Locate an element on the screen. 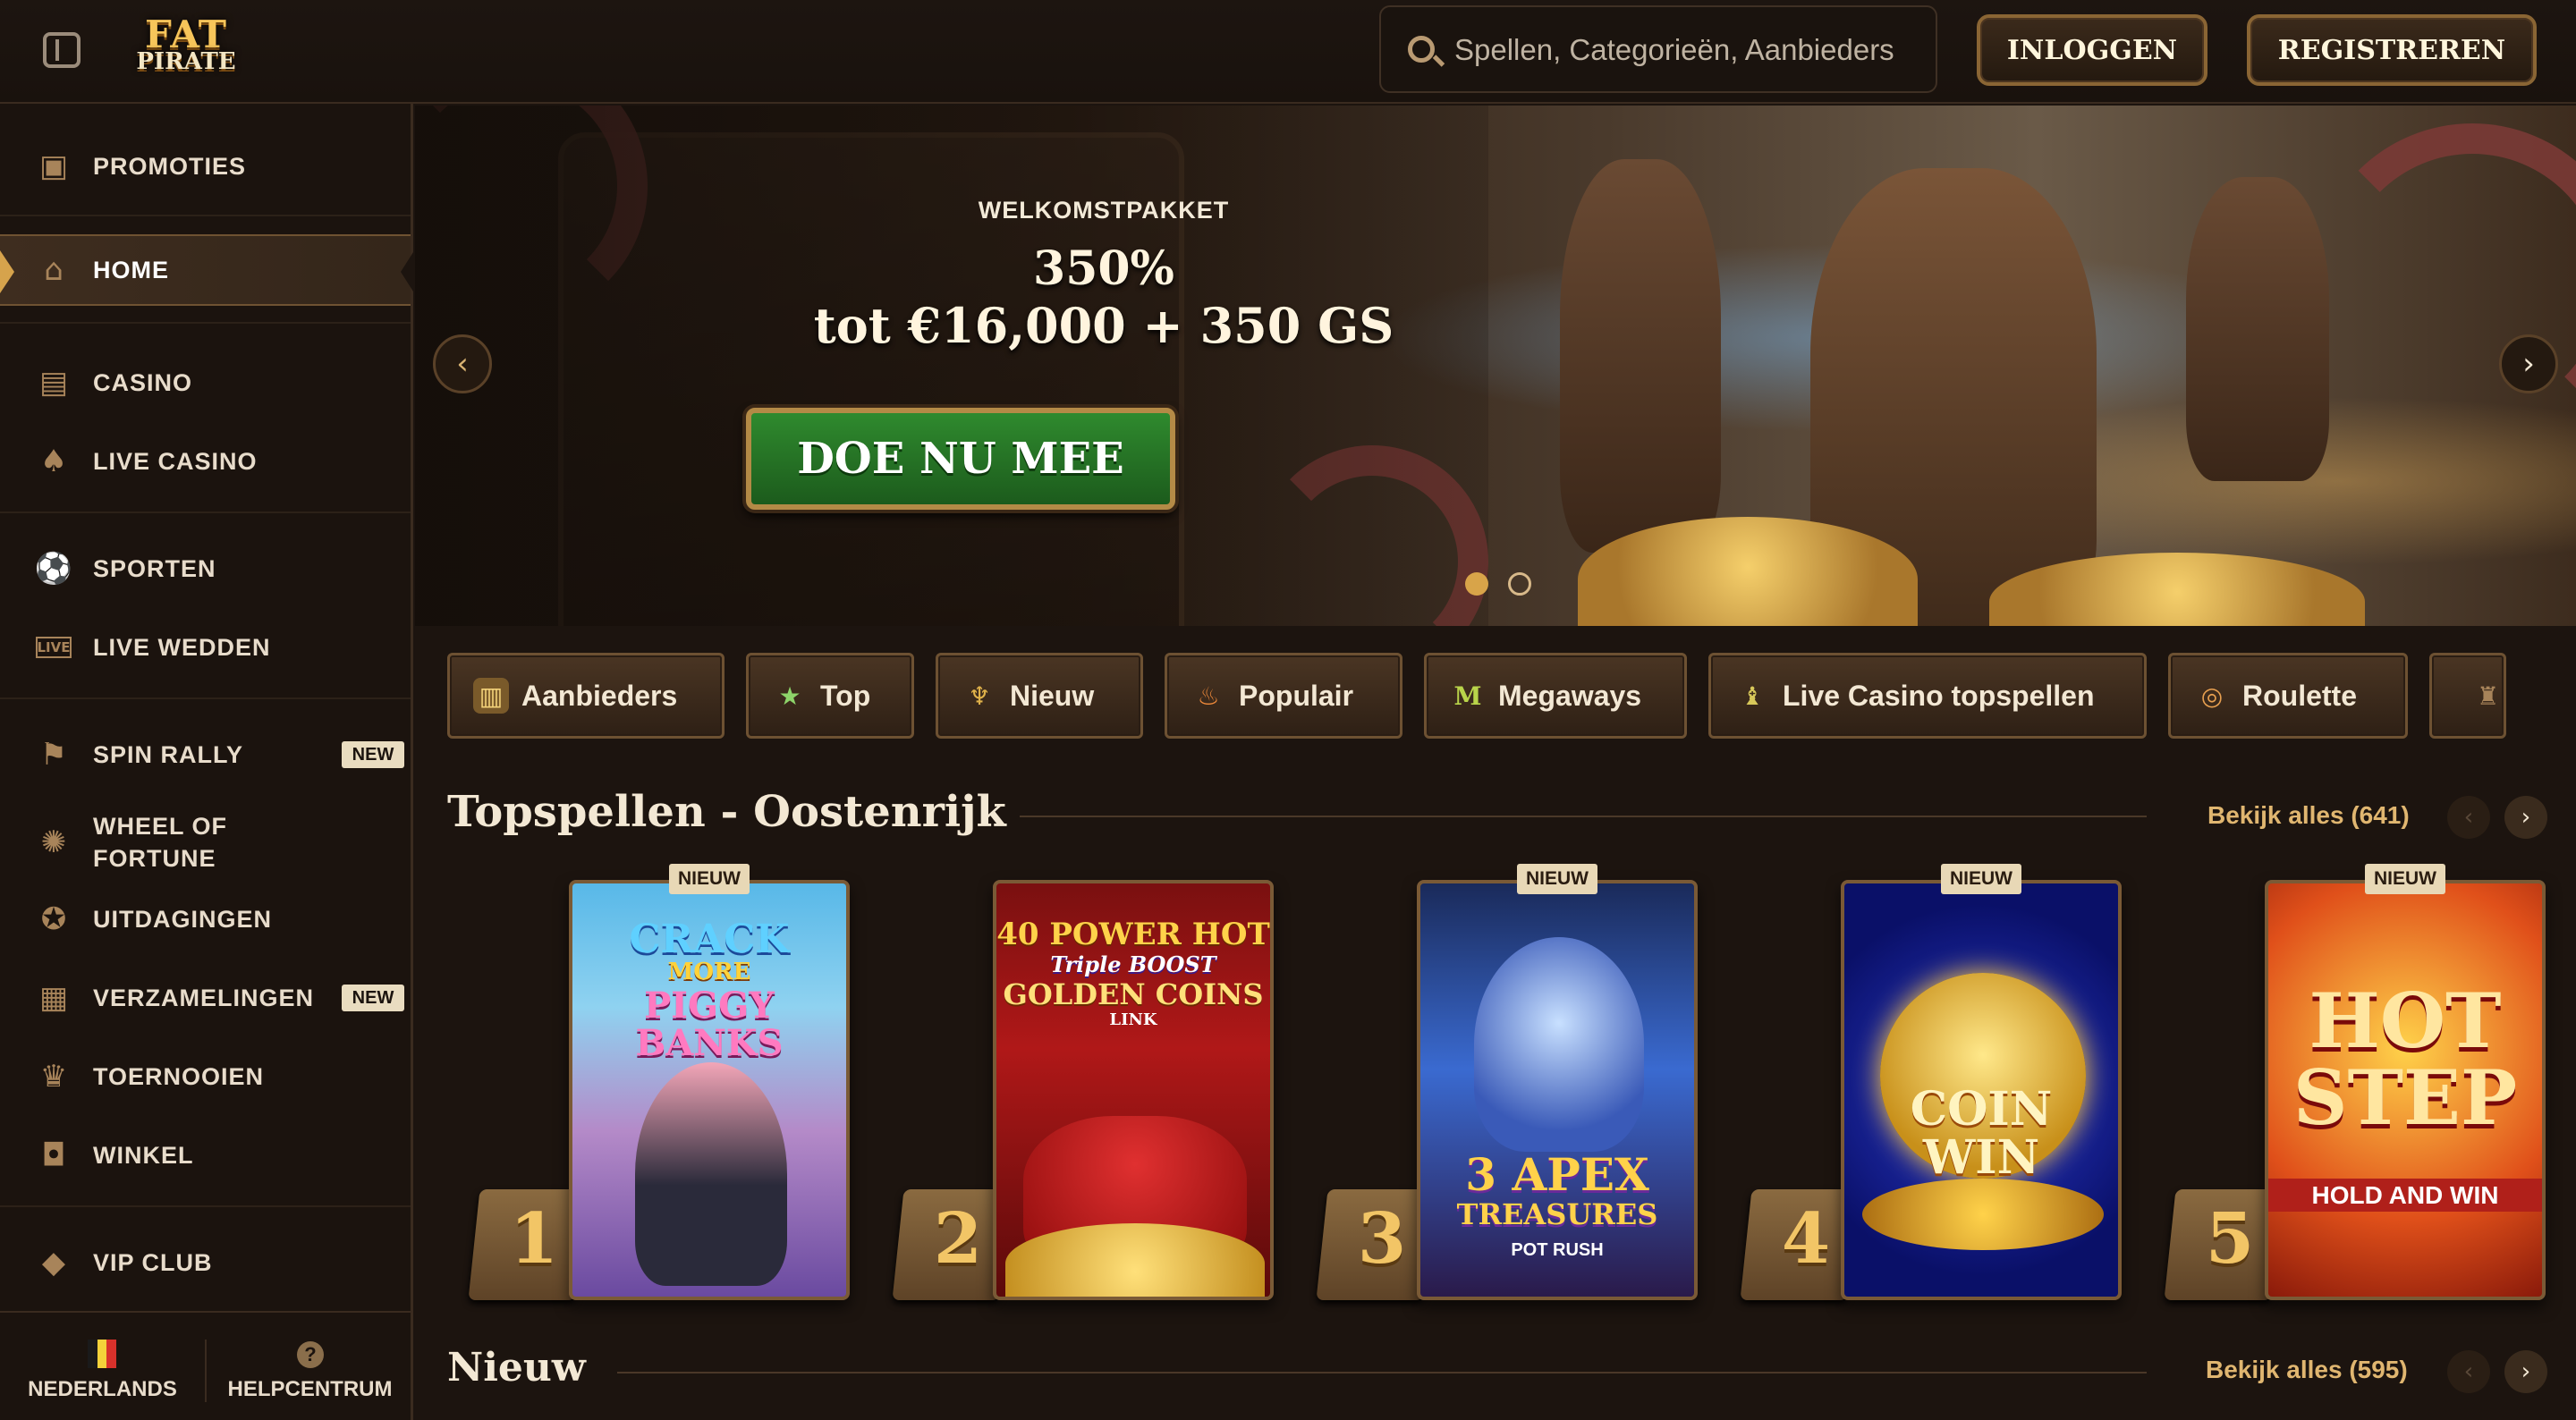 The width and height of the screenshot is (2576, 1420). category-megaways: M Megaways is located at coordinates (1555, 696).